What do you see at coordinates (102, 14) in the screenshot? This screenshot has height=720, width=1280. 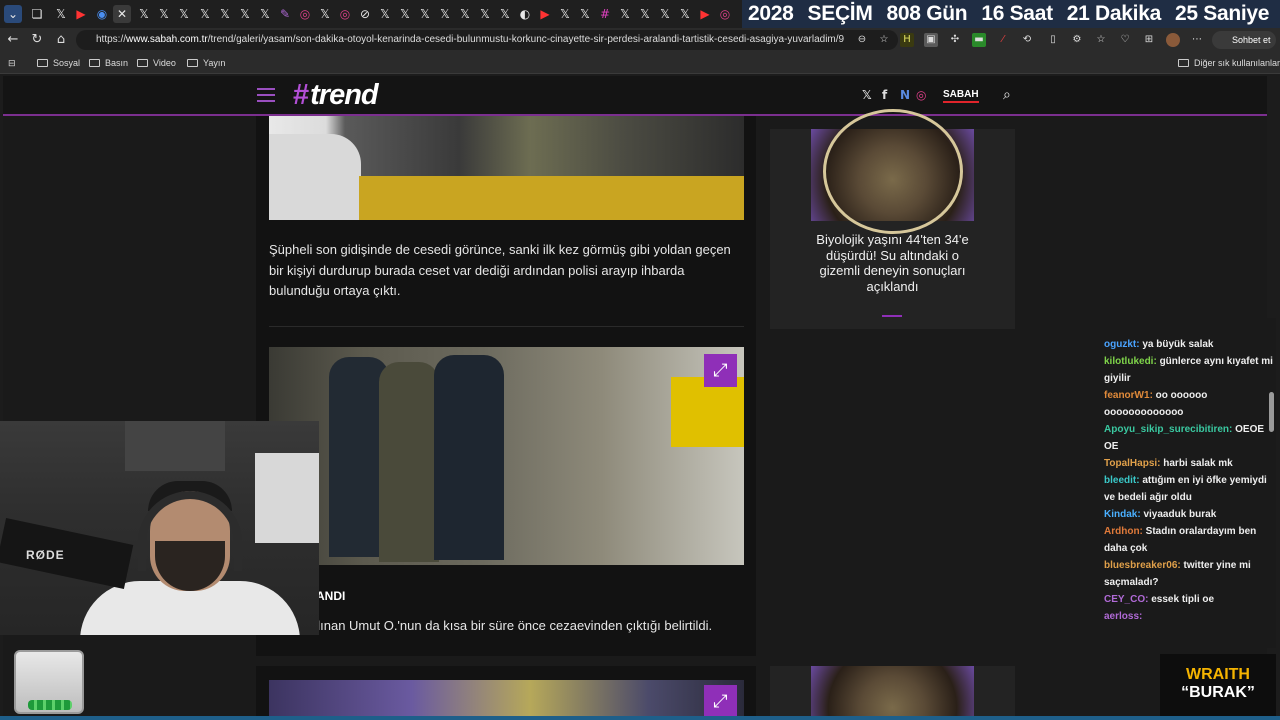 I see `chrome-tab-icon: ◉` at bounding box center [102, 14].